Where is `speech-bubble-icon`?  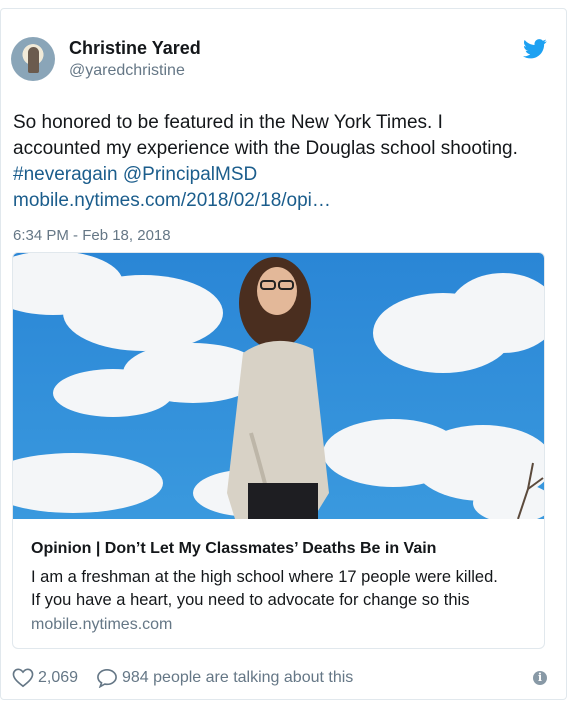
speech-bubble-icon is located at coordinates (107, 678).